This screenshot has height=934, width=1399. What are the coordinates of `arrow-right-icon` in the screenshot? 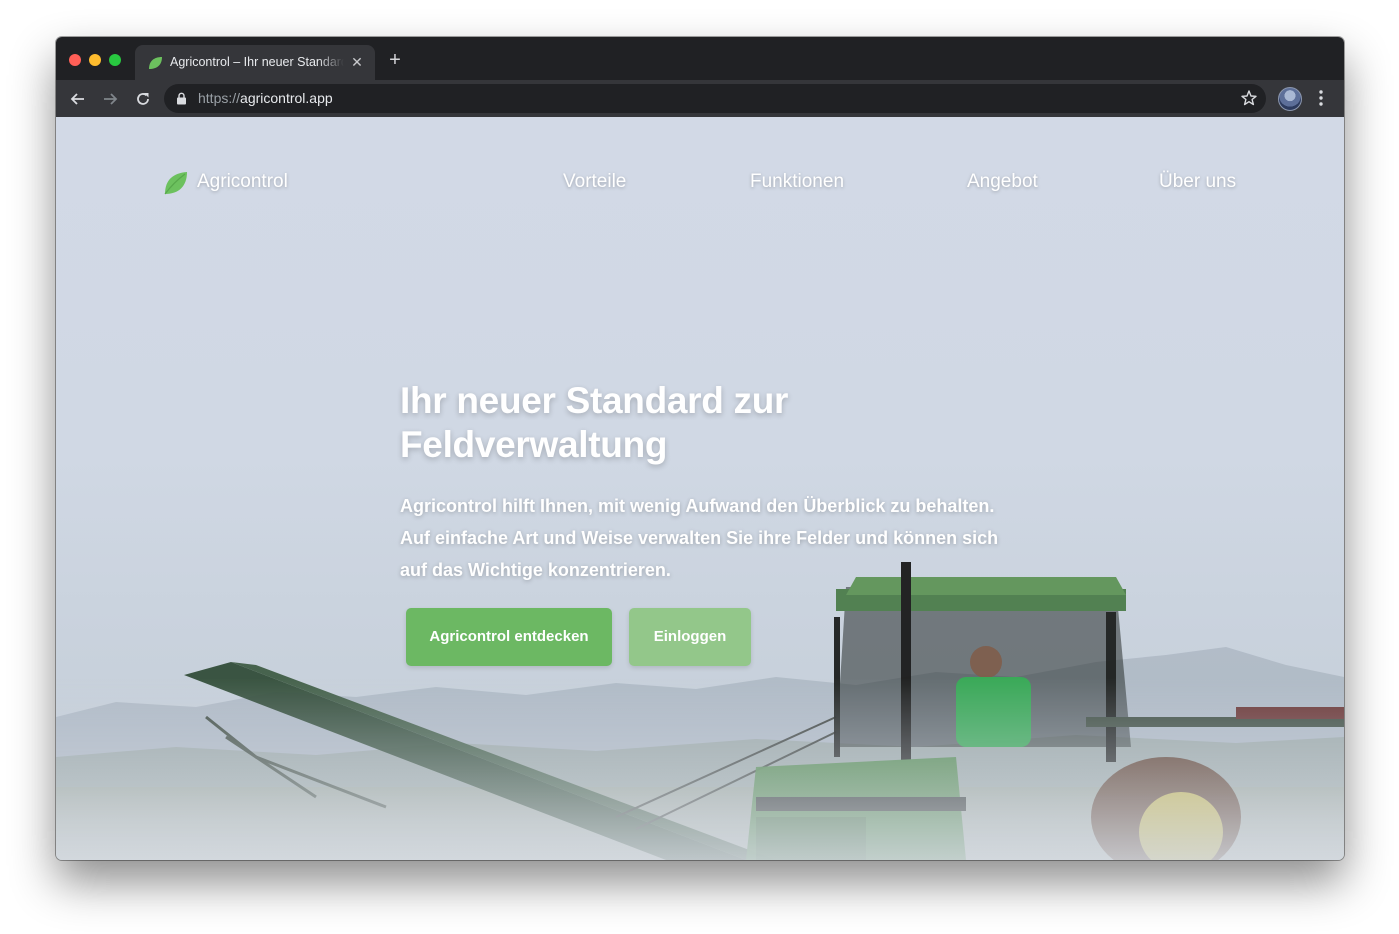 It's located at (110, 99).